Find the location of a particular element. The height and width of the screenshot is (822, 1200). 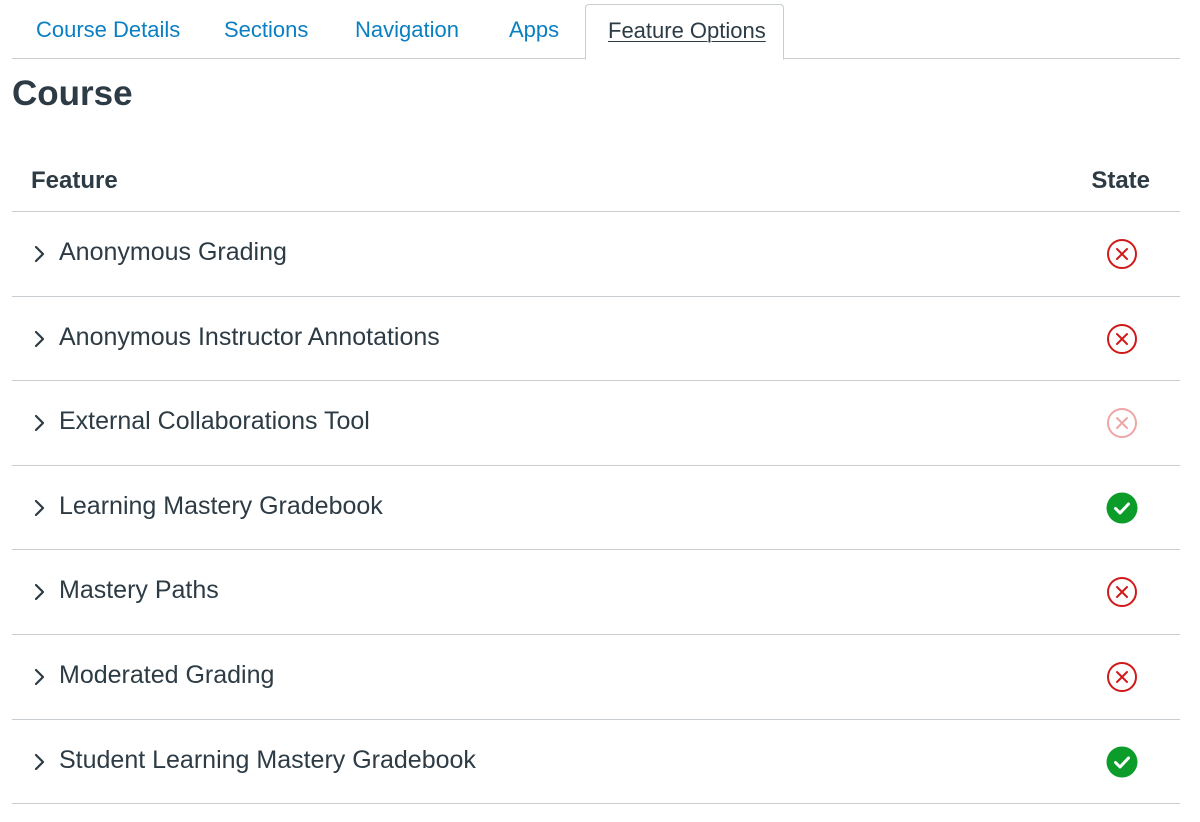

table-row: Mastery Paths is located at coordinates (596, 592).